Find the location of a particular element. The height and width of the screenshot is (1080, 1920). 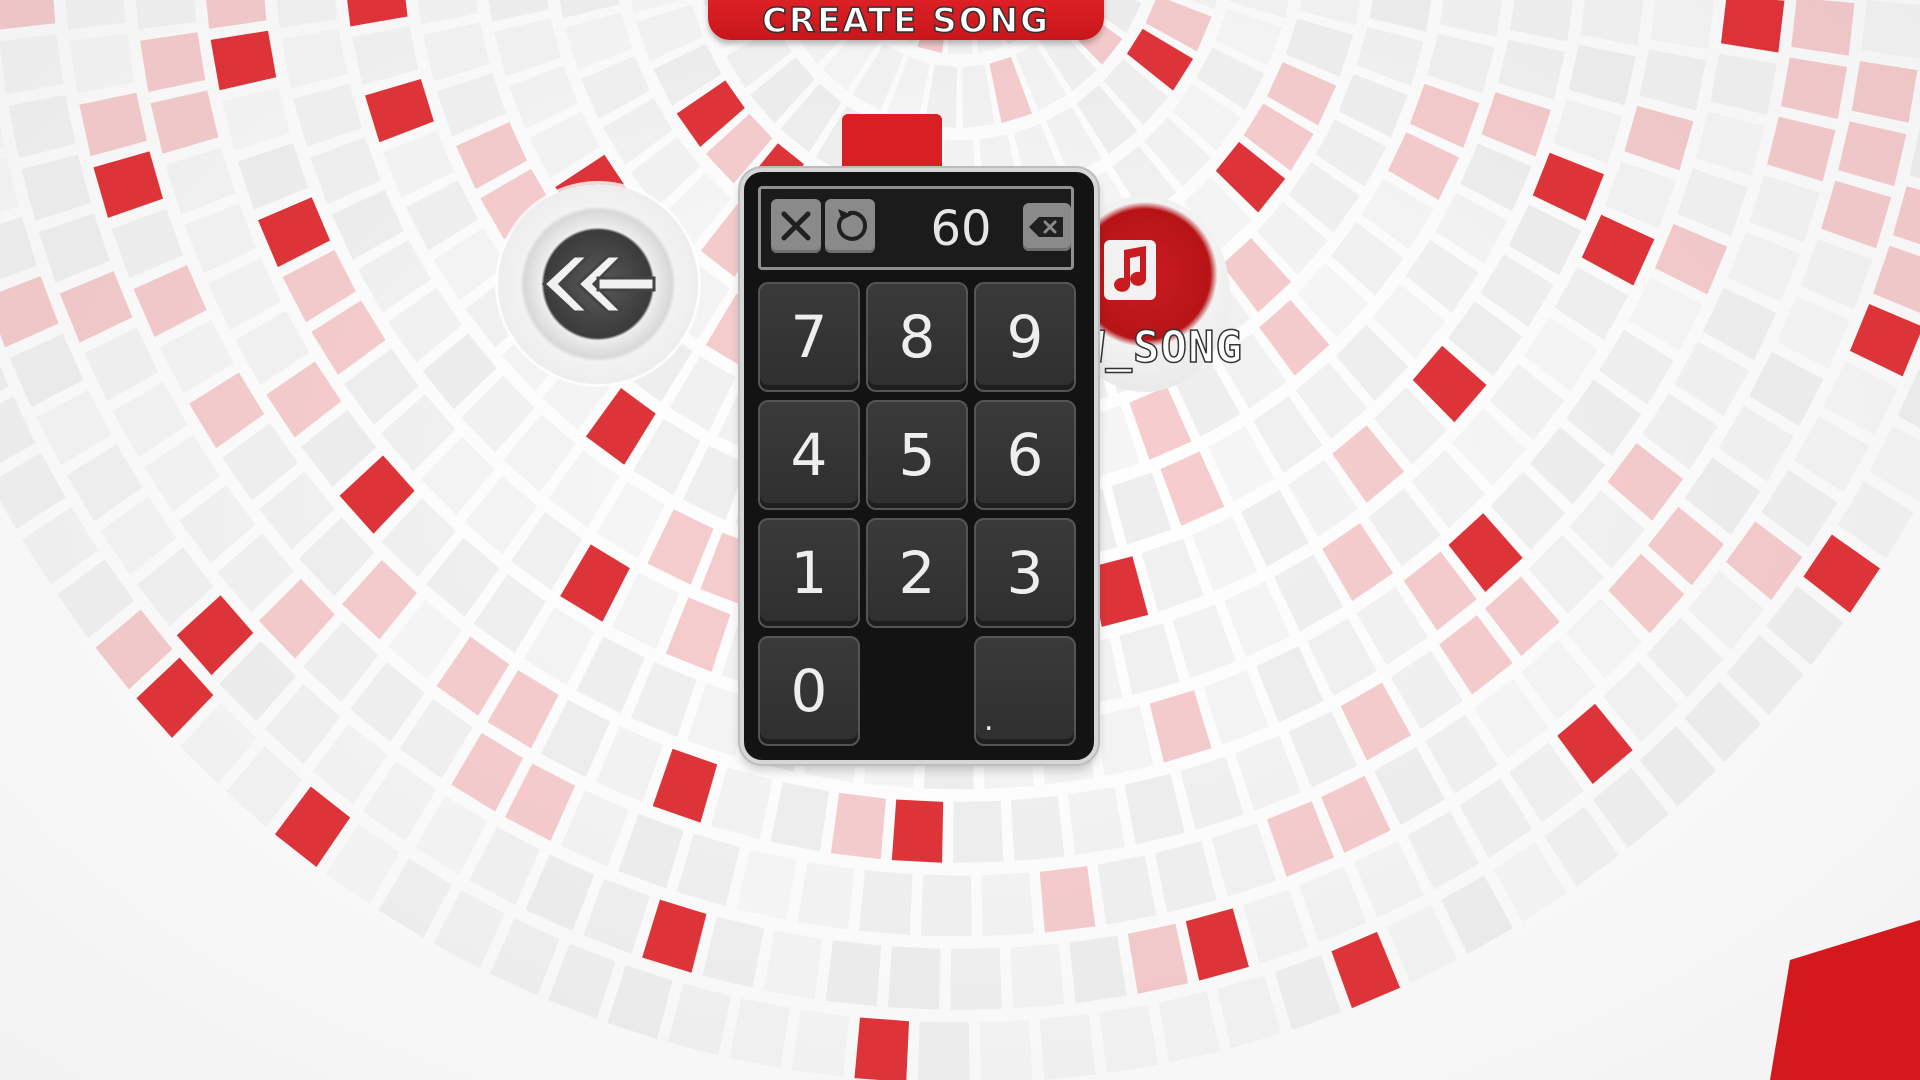

new-song-label: W_SONG is located at coordinates (1160, 347).